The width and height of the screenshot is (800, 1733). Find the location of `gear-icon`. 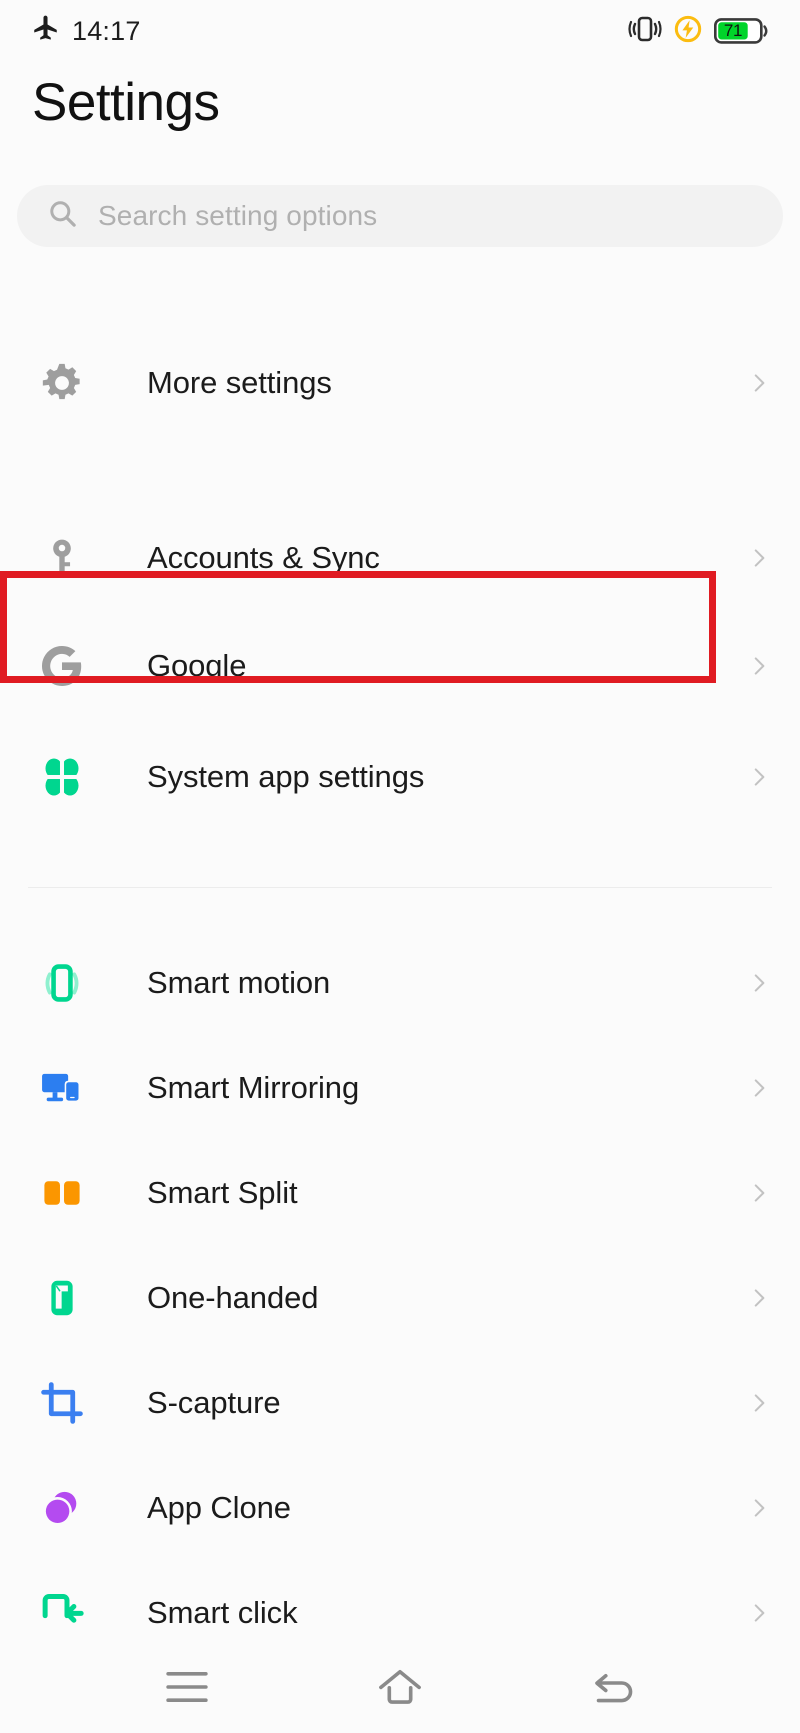

gear-icon is located at coordinates (62, 383).